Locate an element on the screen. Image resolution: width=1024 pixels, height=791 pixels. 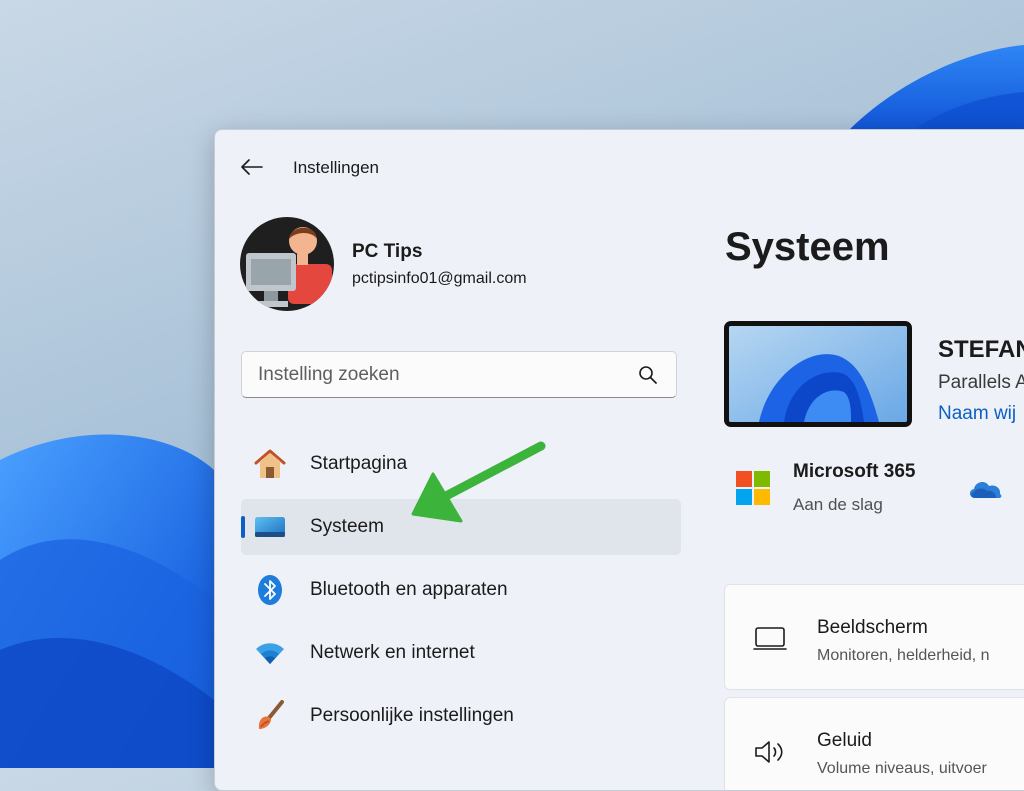
setting-card-geluid: Geluid Volume niveaus, uitvoer is located at coordinates (874, 743).